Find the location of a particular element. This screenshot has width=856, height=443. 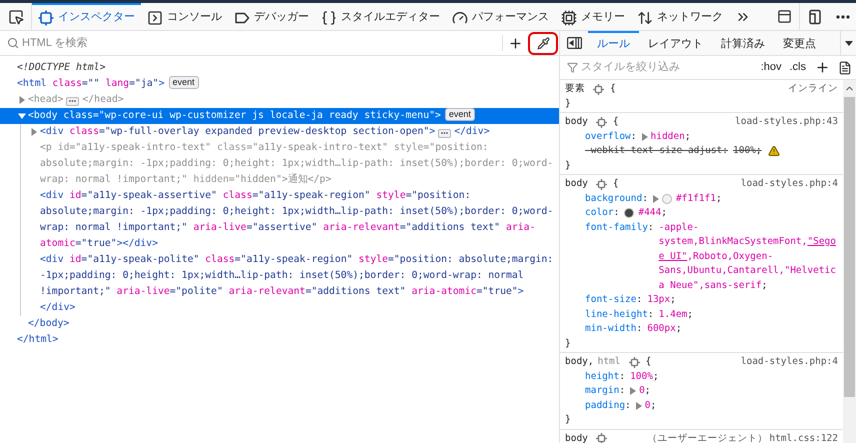

markup-row: <html class="" lang="ja"> event is located at coordinates (279, 84).